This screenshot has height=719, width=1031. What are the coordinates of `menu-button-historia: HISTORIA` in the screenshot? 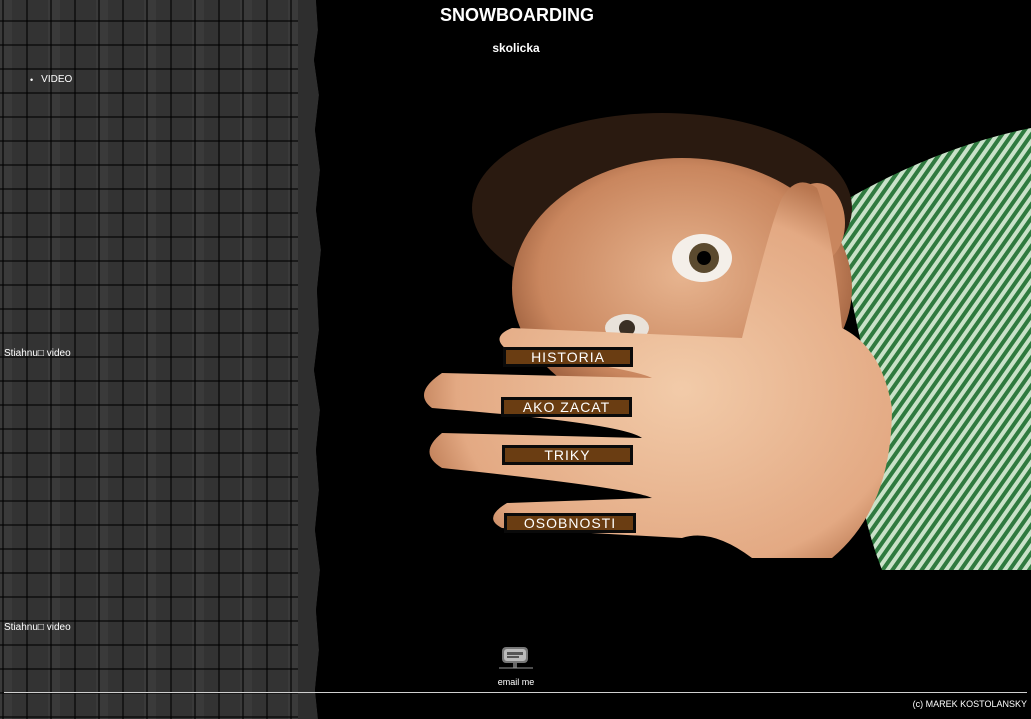 It's located at (568, 357).